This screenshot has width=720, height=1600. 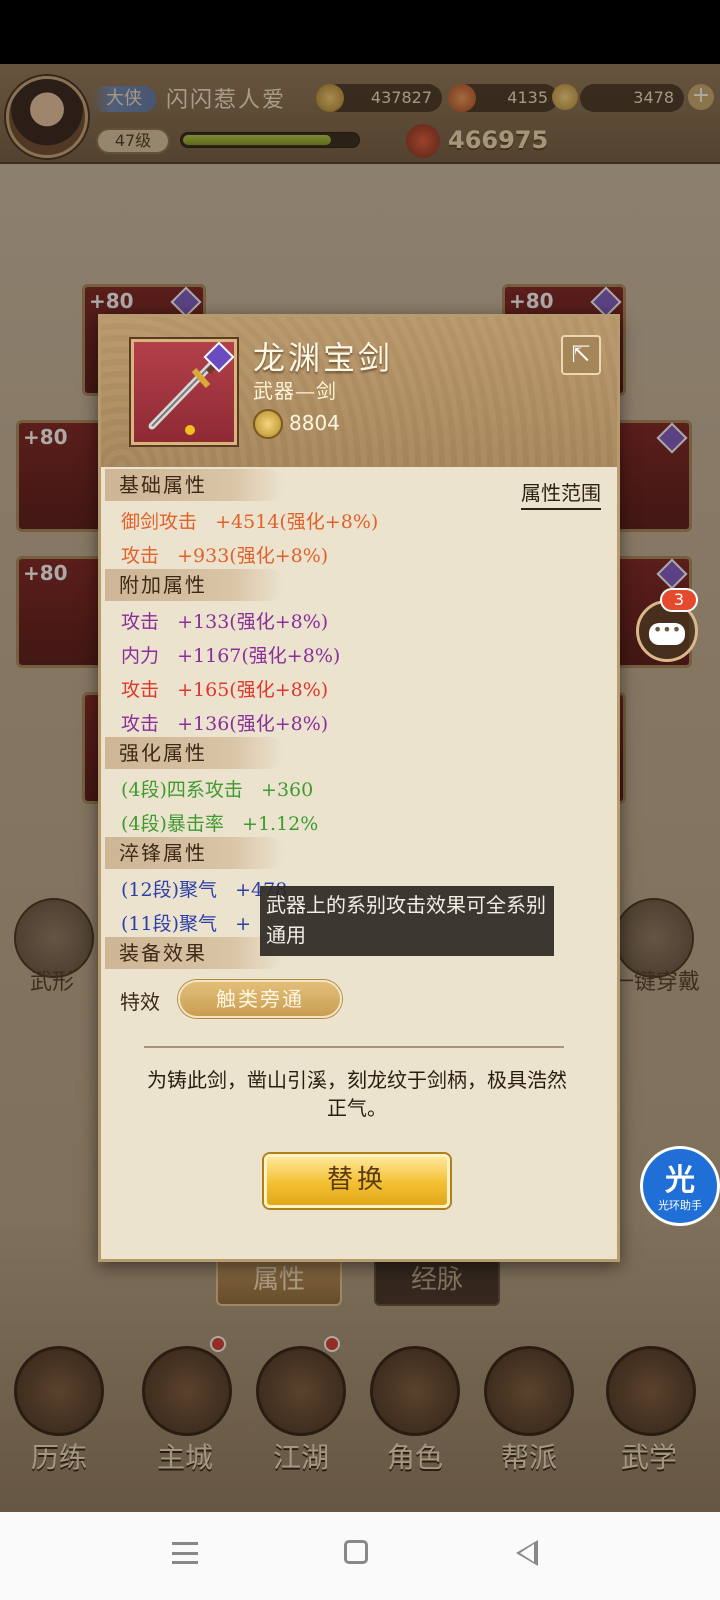 What do you see at coordinates (268, 424) in the screenshot?
I see `power-icon` at bounding box center [268, 424].